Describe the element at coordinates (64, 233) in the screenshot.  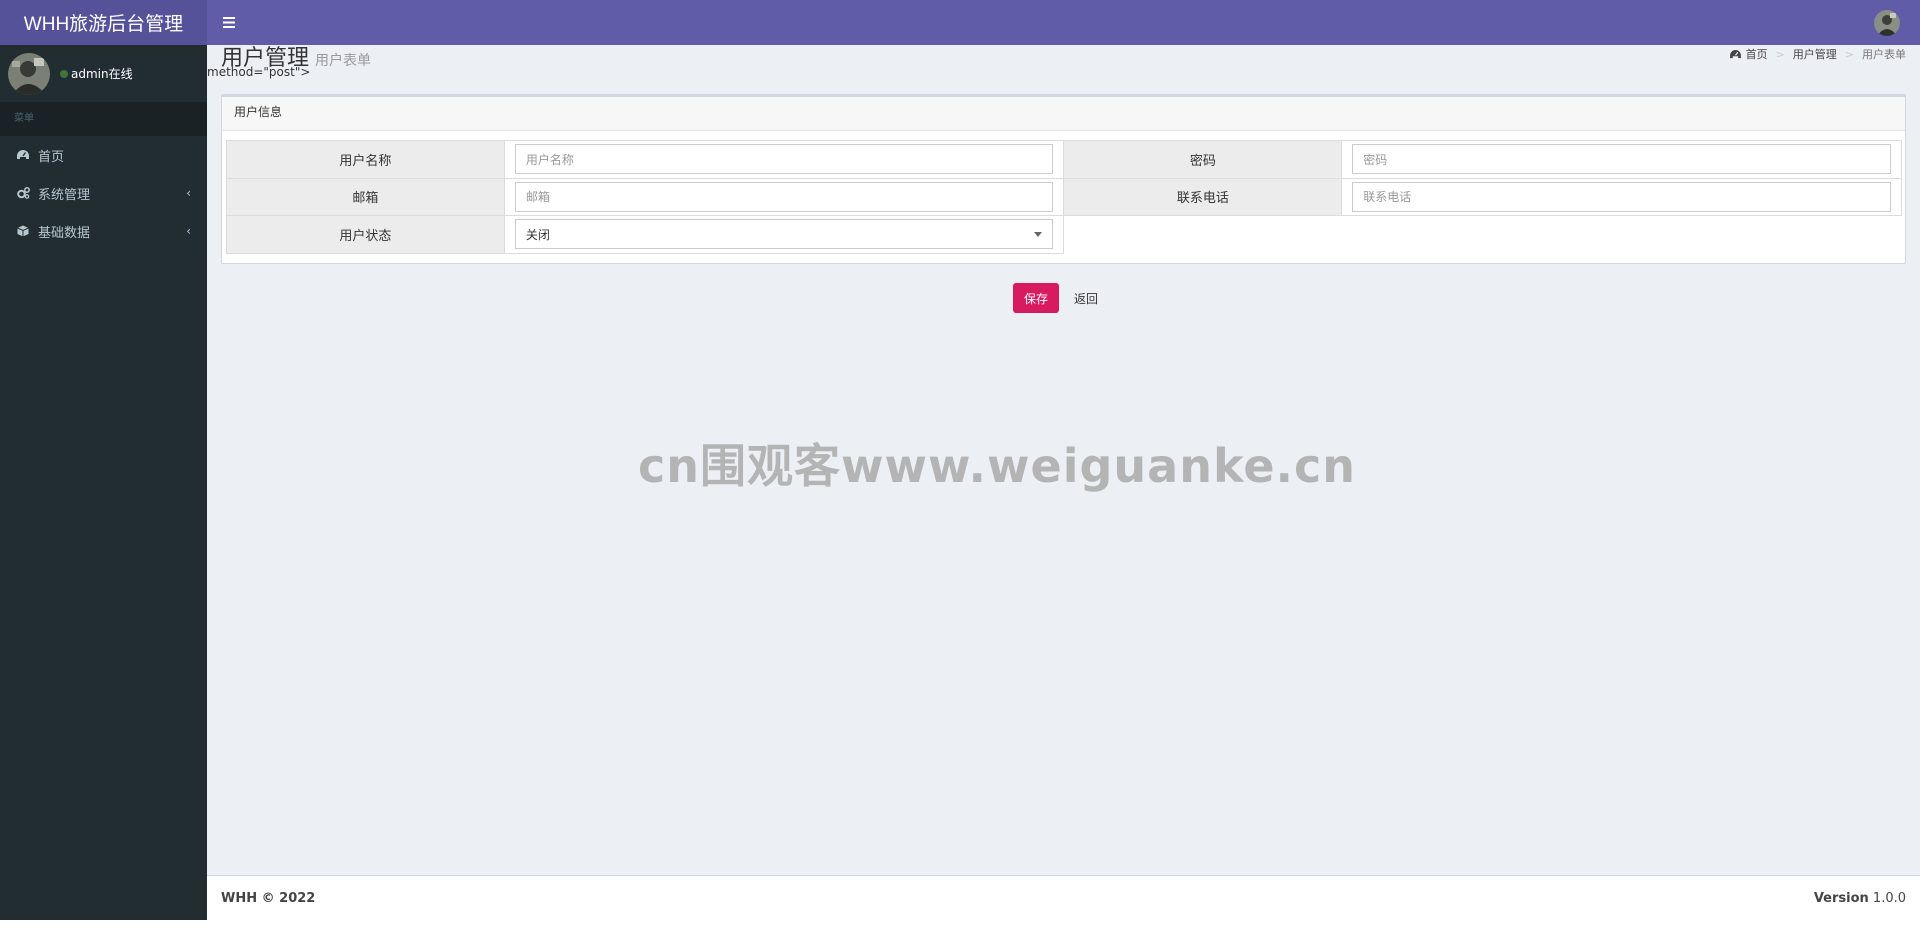
I see `sidebar-item-label: 基础数据` at that location.